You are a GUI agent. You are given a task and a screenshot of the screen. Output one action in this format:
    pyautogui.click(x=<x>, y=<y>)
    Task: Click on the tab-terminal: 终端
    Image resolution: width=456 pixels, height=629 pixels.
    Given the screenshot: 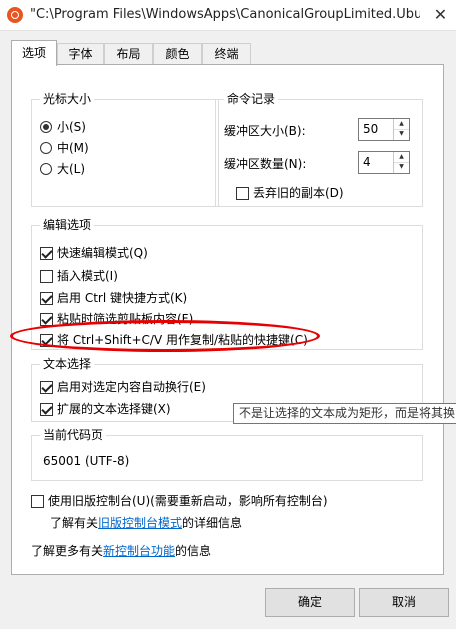 What is the action you would take?
    pyautogui.click(x=226, y=53)
    